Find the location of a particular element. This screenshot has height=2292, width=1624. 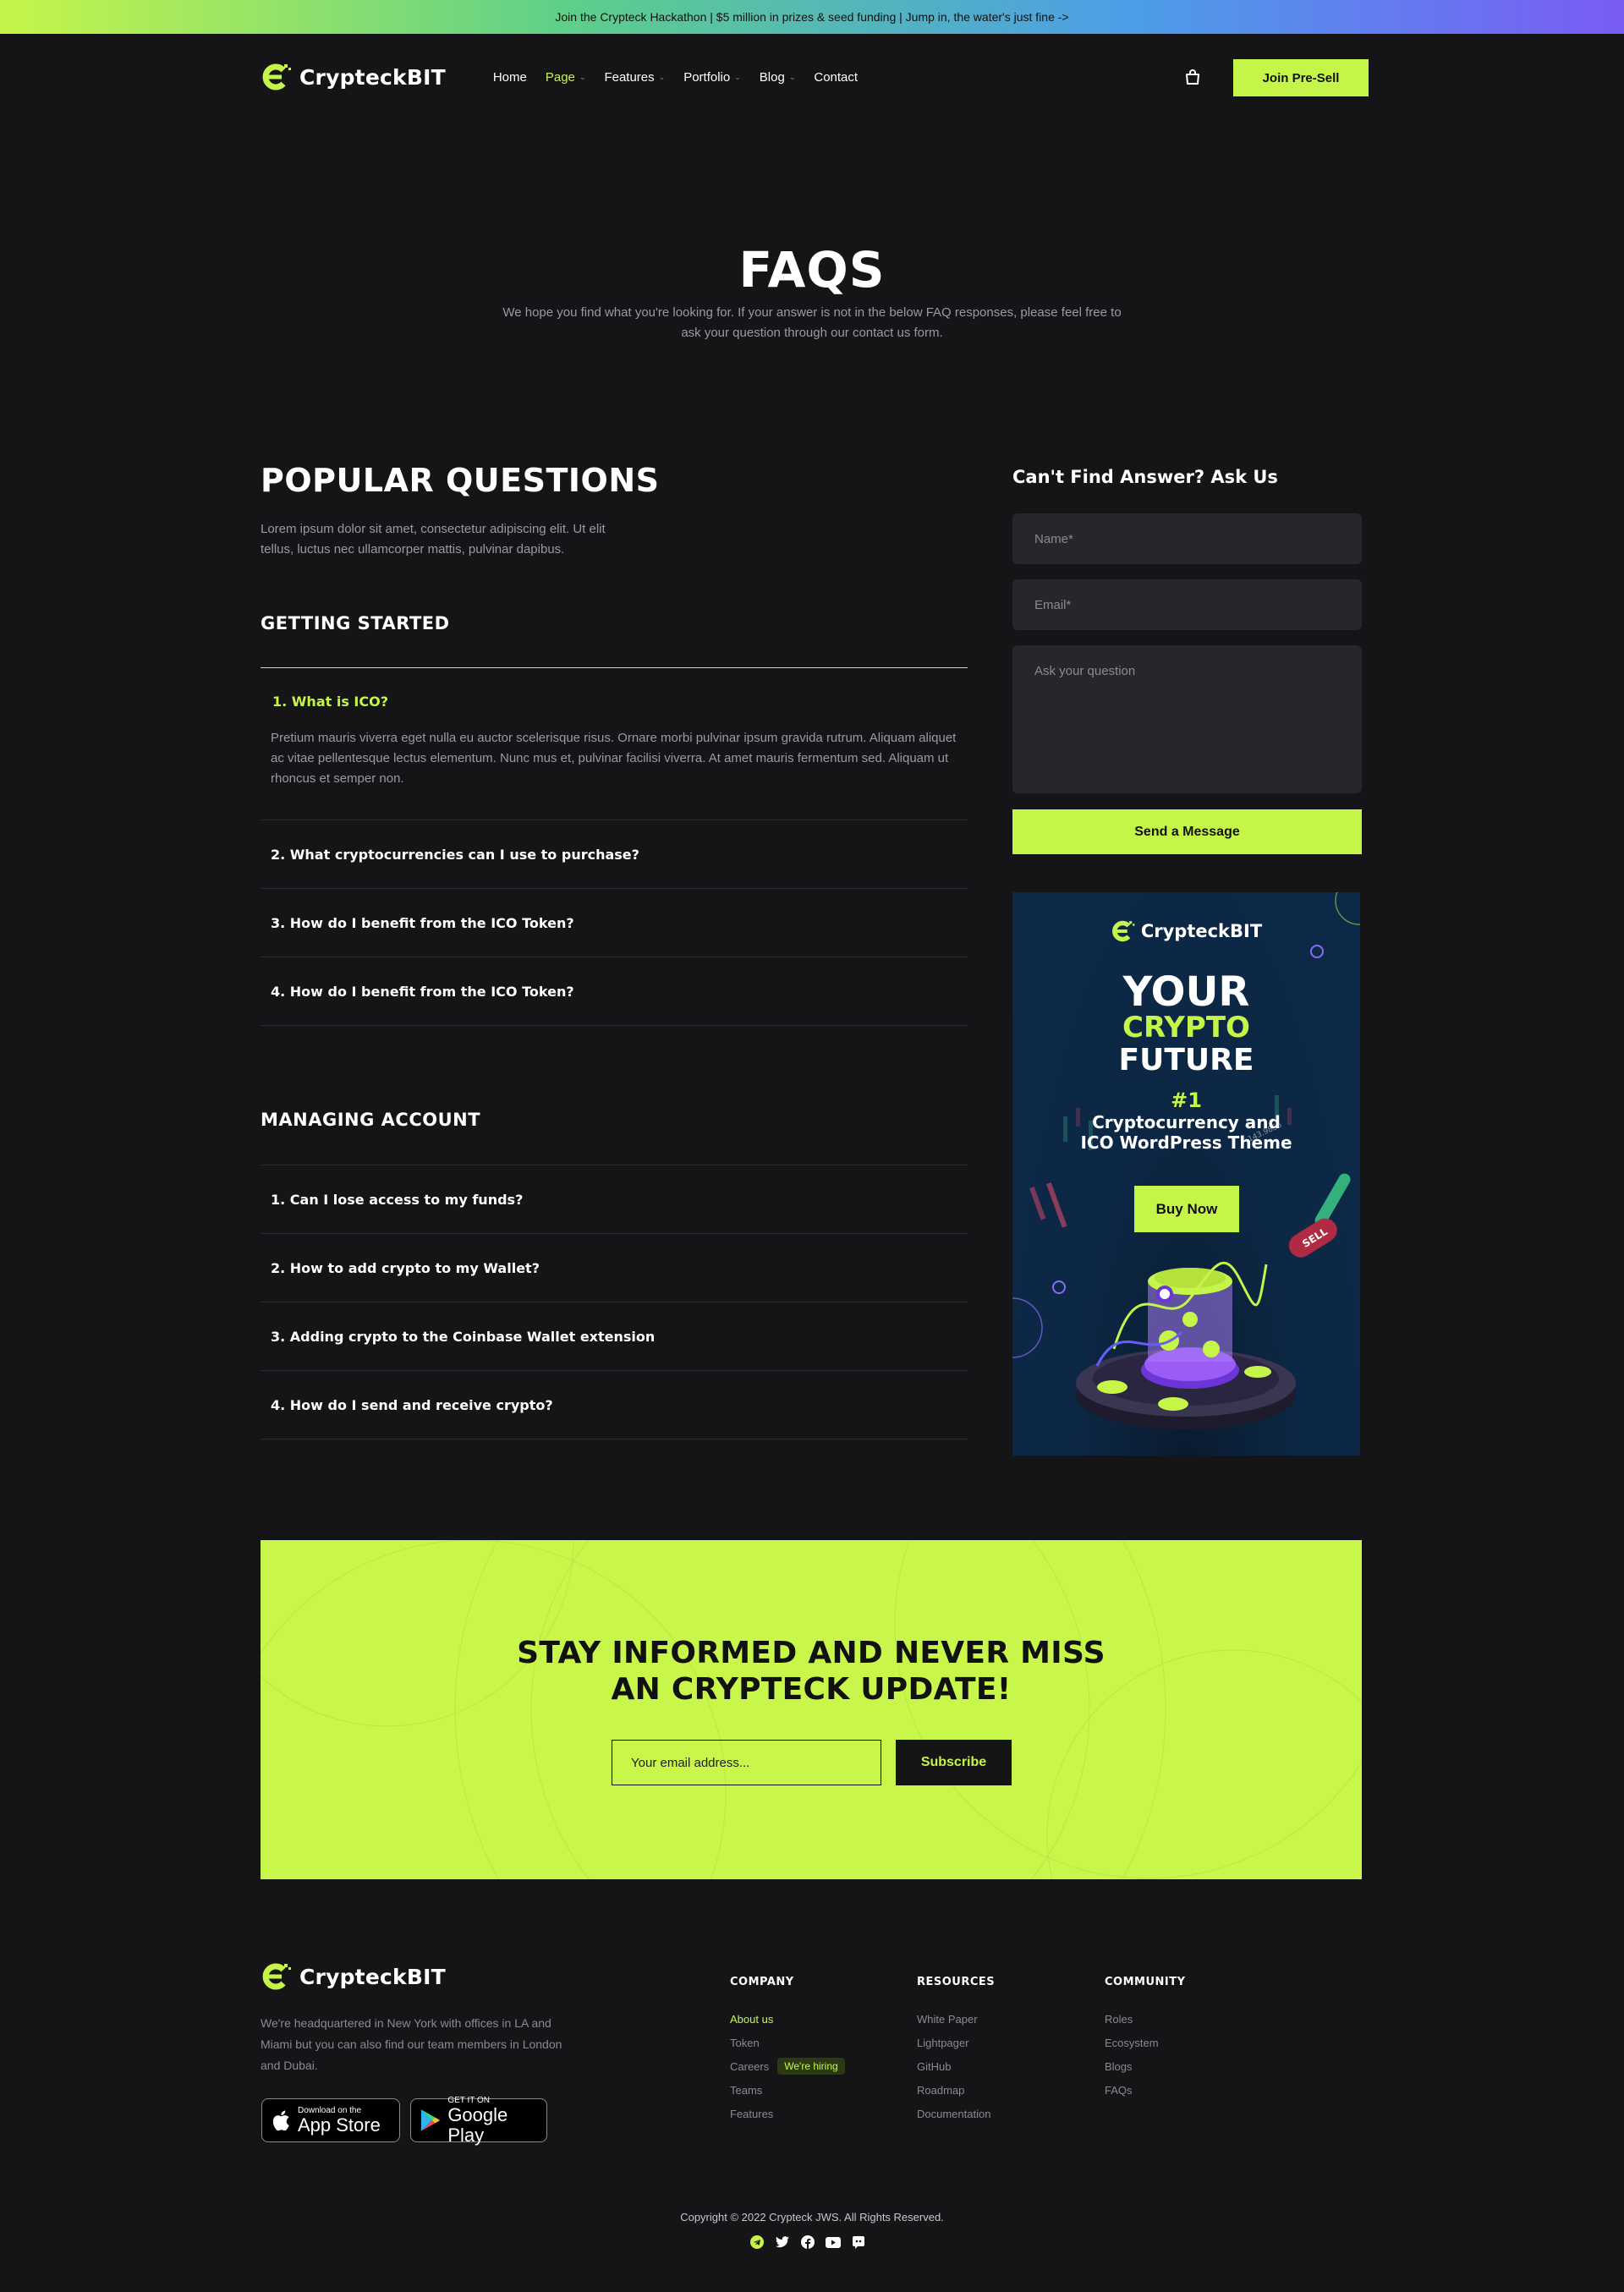

buy-now-button: Buy Now is located at coordinates (1187, 1209).